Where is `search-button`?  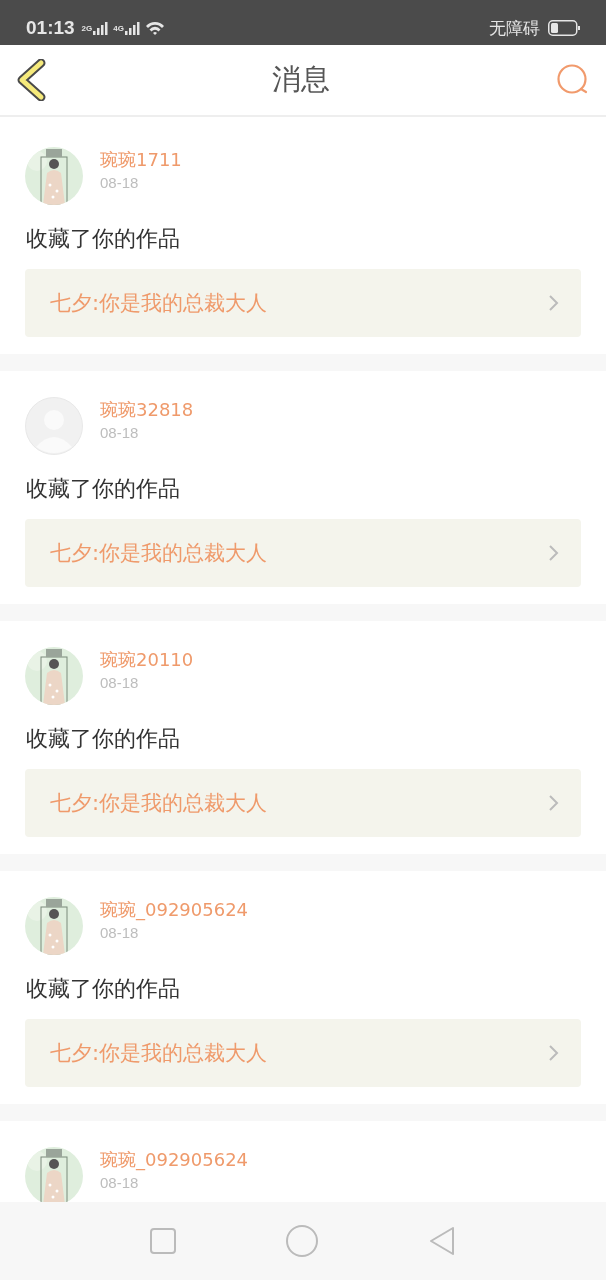 search-button is located at coordinates (573, 80).